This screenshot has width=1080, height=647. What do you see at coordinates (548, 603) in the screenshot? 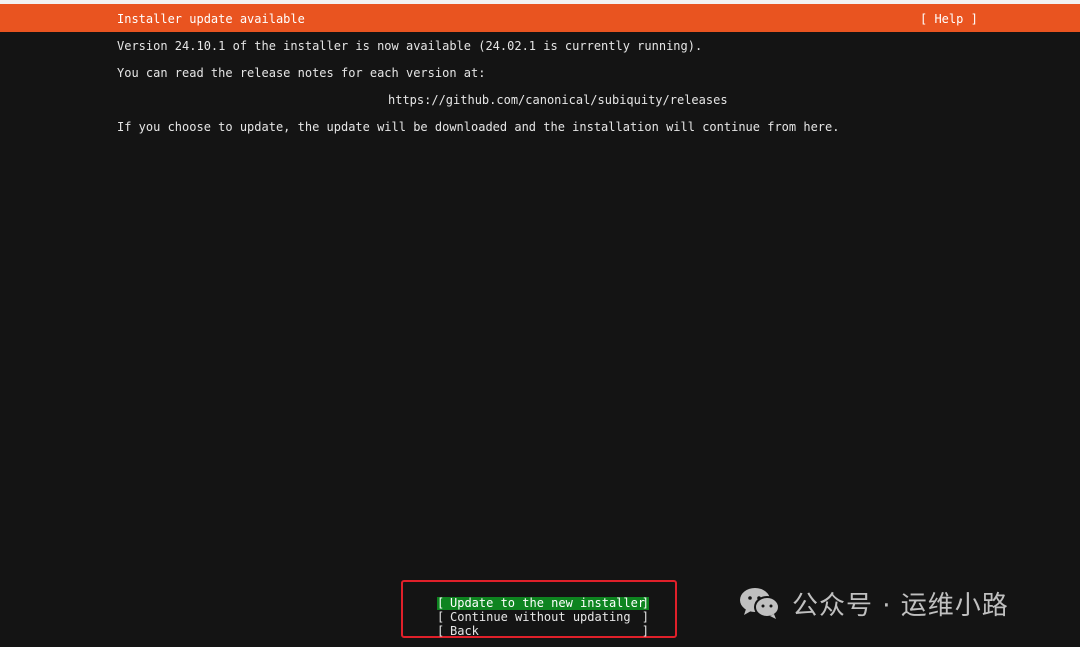
I see `update-installer-label: Update to the new installer` at bounding box center [548, 603].